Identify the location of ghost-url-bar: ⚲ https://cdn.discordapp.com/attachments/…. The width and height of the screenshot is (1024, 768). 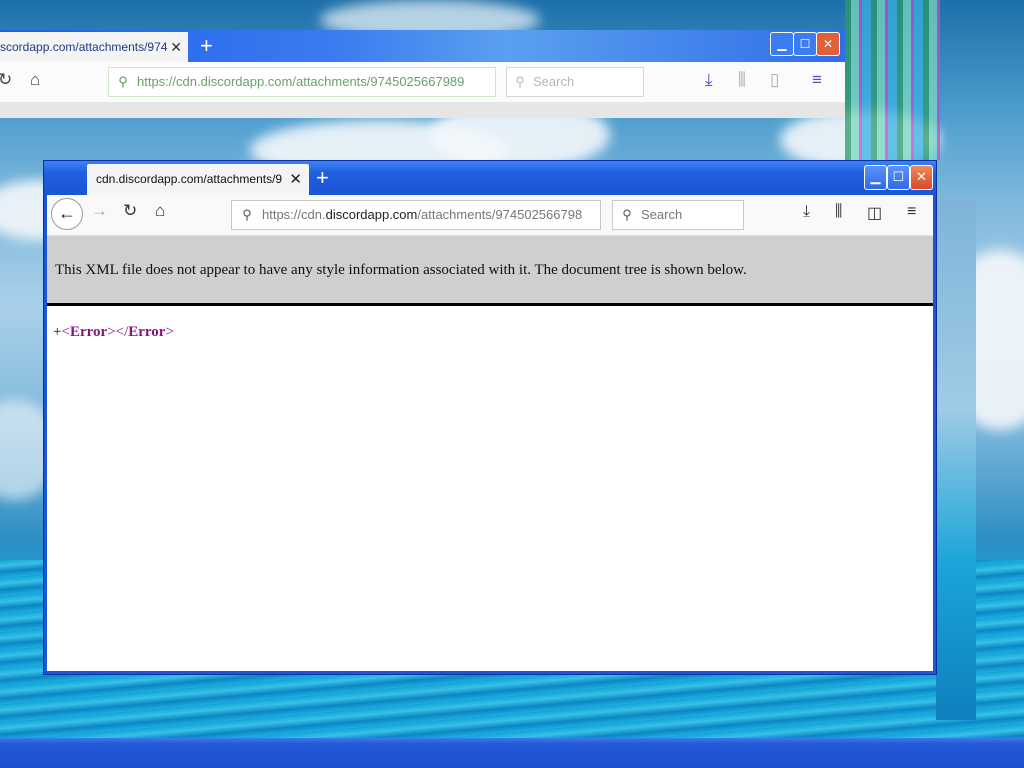
(302, 82).